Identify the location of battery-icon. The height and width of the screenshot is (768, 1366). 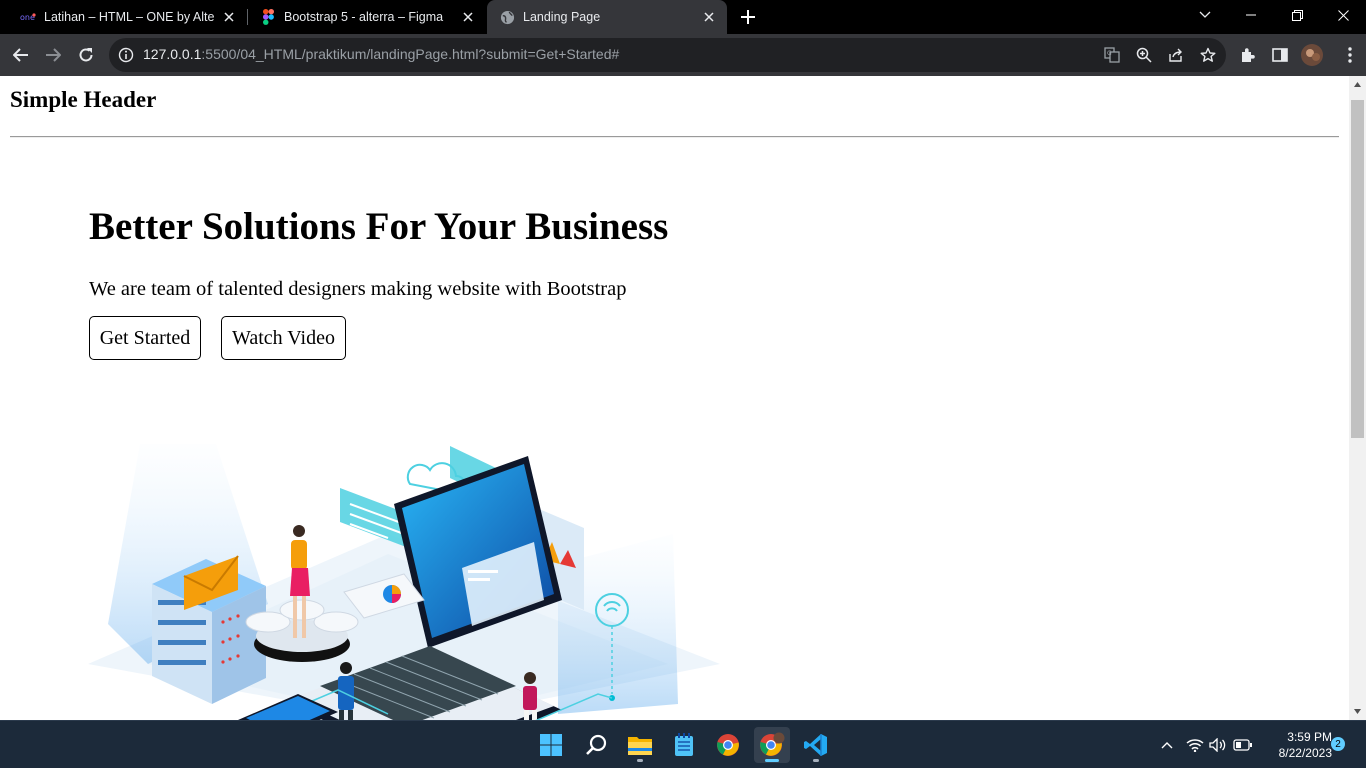
(1243, 745).